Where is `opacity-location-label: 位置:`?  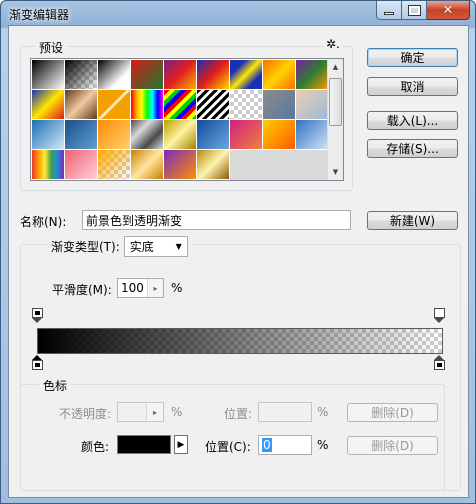
opacity-location-label: 位置: is located at coordinates (238, 414).